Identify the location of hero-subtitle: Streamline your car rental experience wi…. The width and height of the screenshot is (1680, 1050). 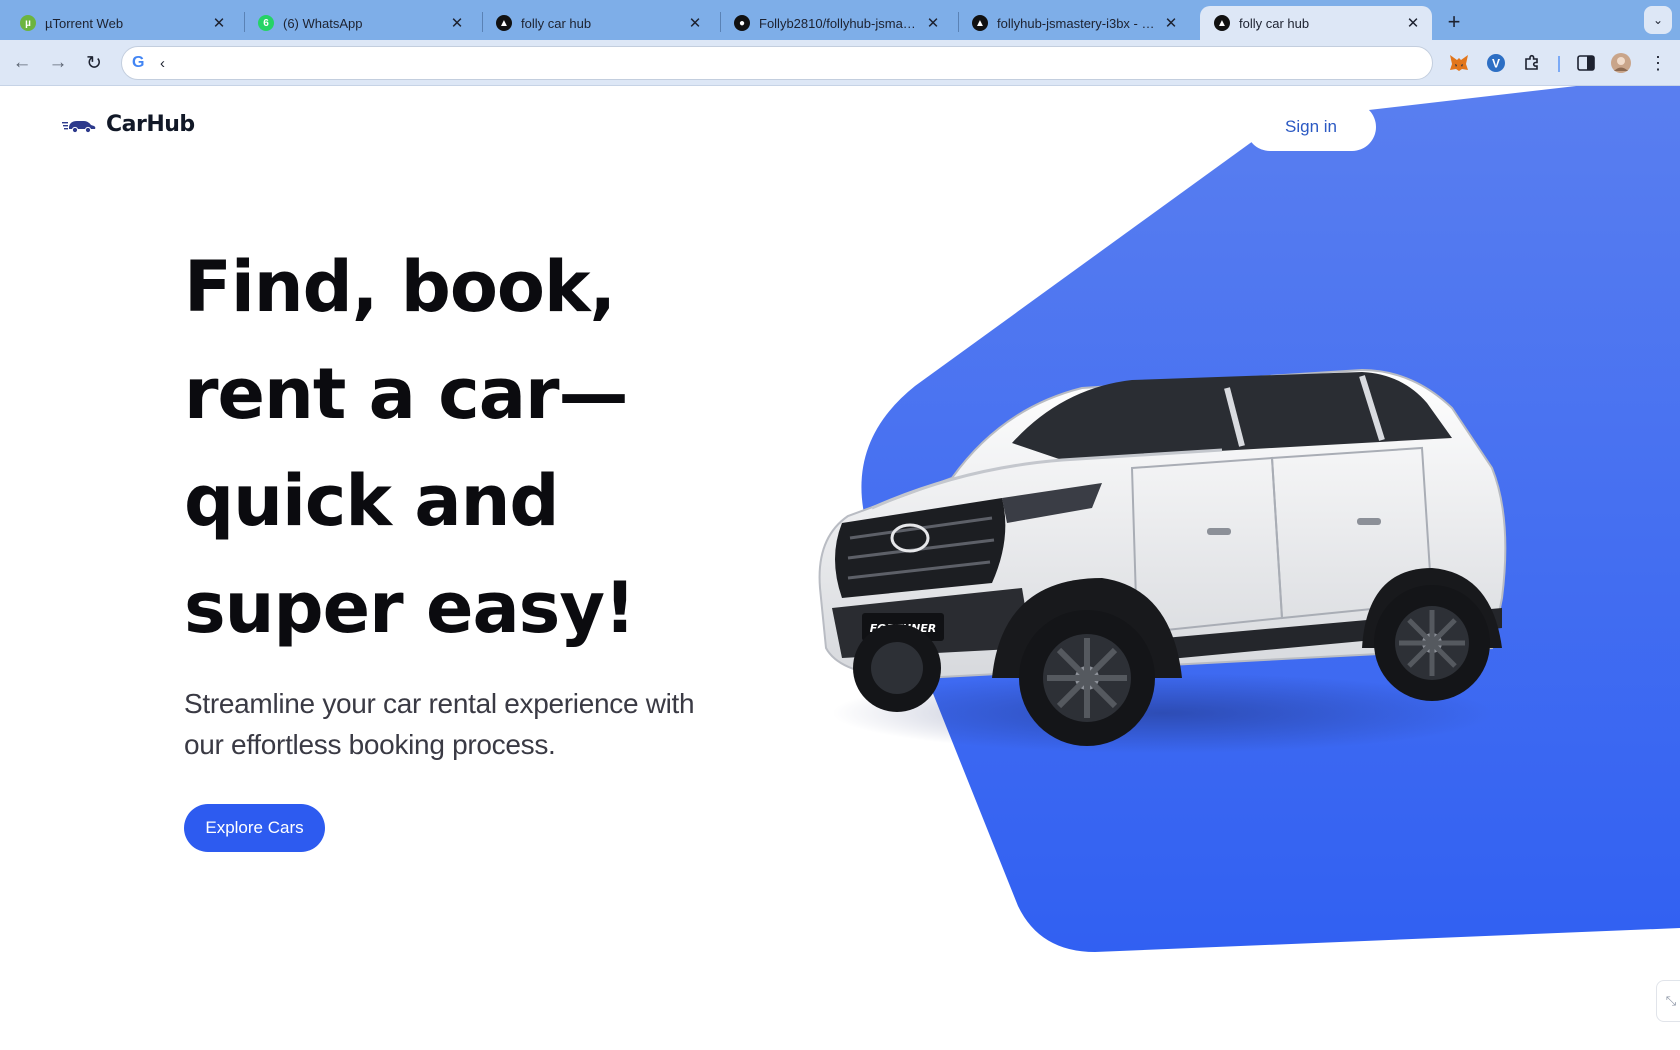
(439, 724).